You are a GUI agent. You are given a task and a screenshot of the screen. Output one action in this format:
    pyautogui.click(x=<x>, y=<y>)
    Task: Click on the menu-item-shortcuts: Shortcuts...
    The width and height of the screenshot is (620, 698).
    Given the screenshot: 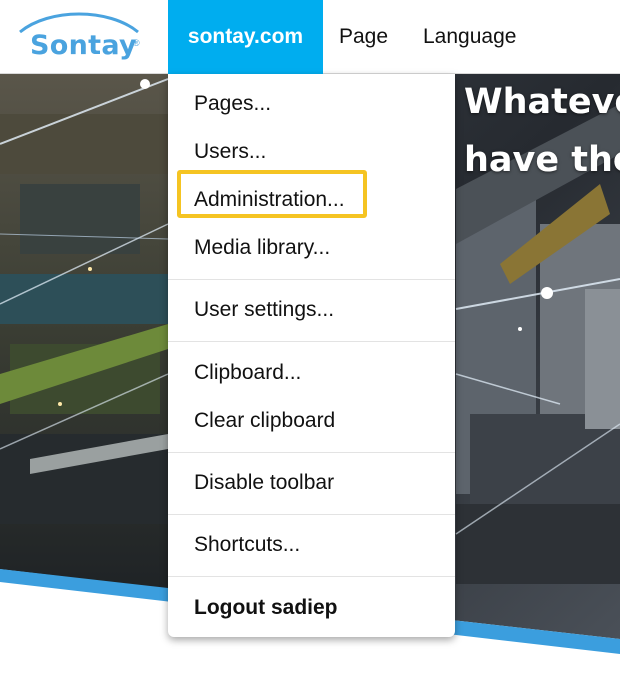 What is the action you would take?
    pyautogui.click(x=247, y=545)
    